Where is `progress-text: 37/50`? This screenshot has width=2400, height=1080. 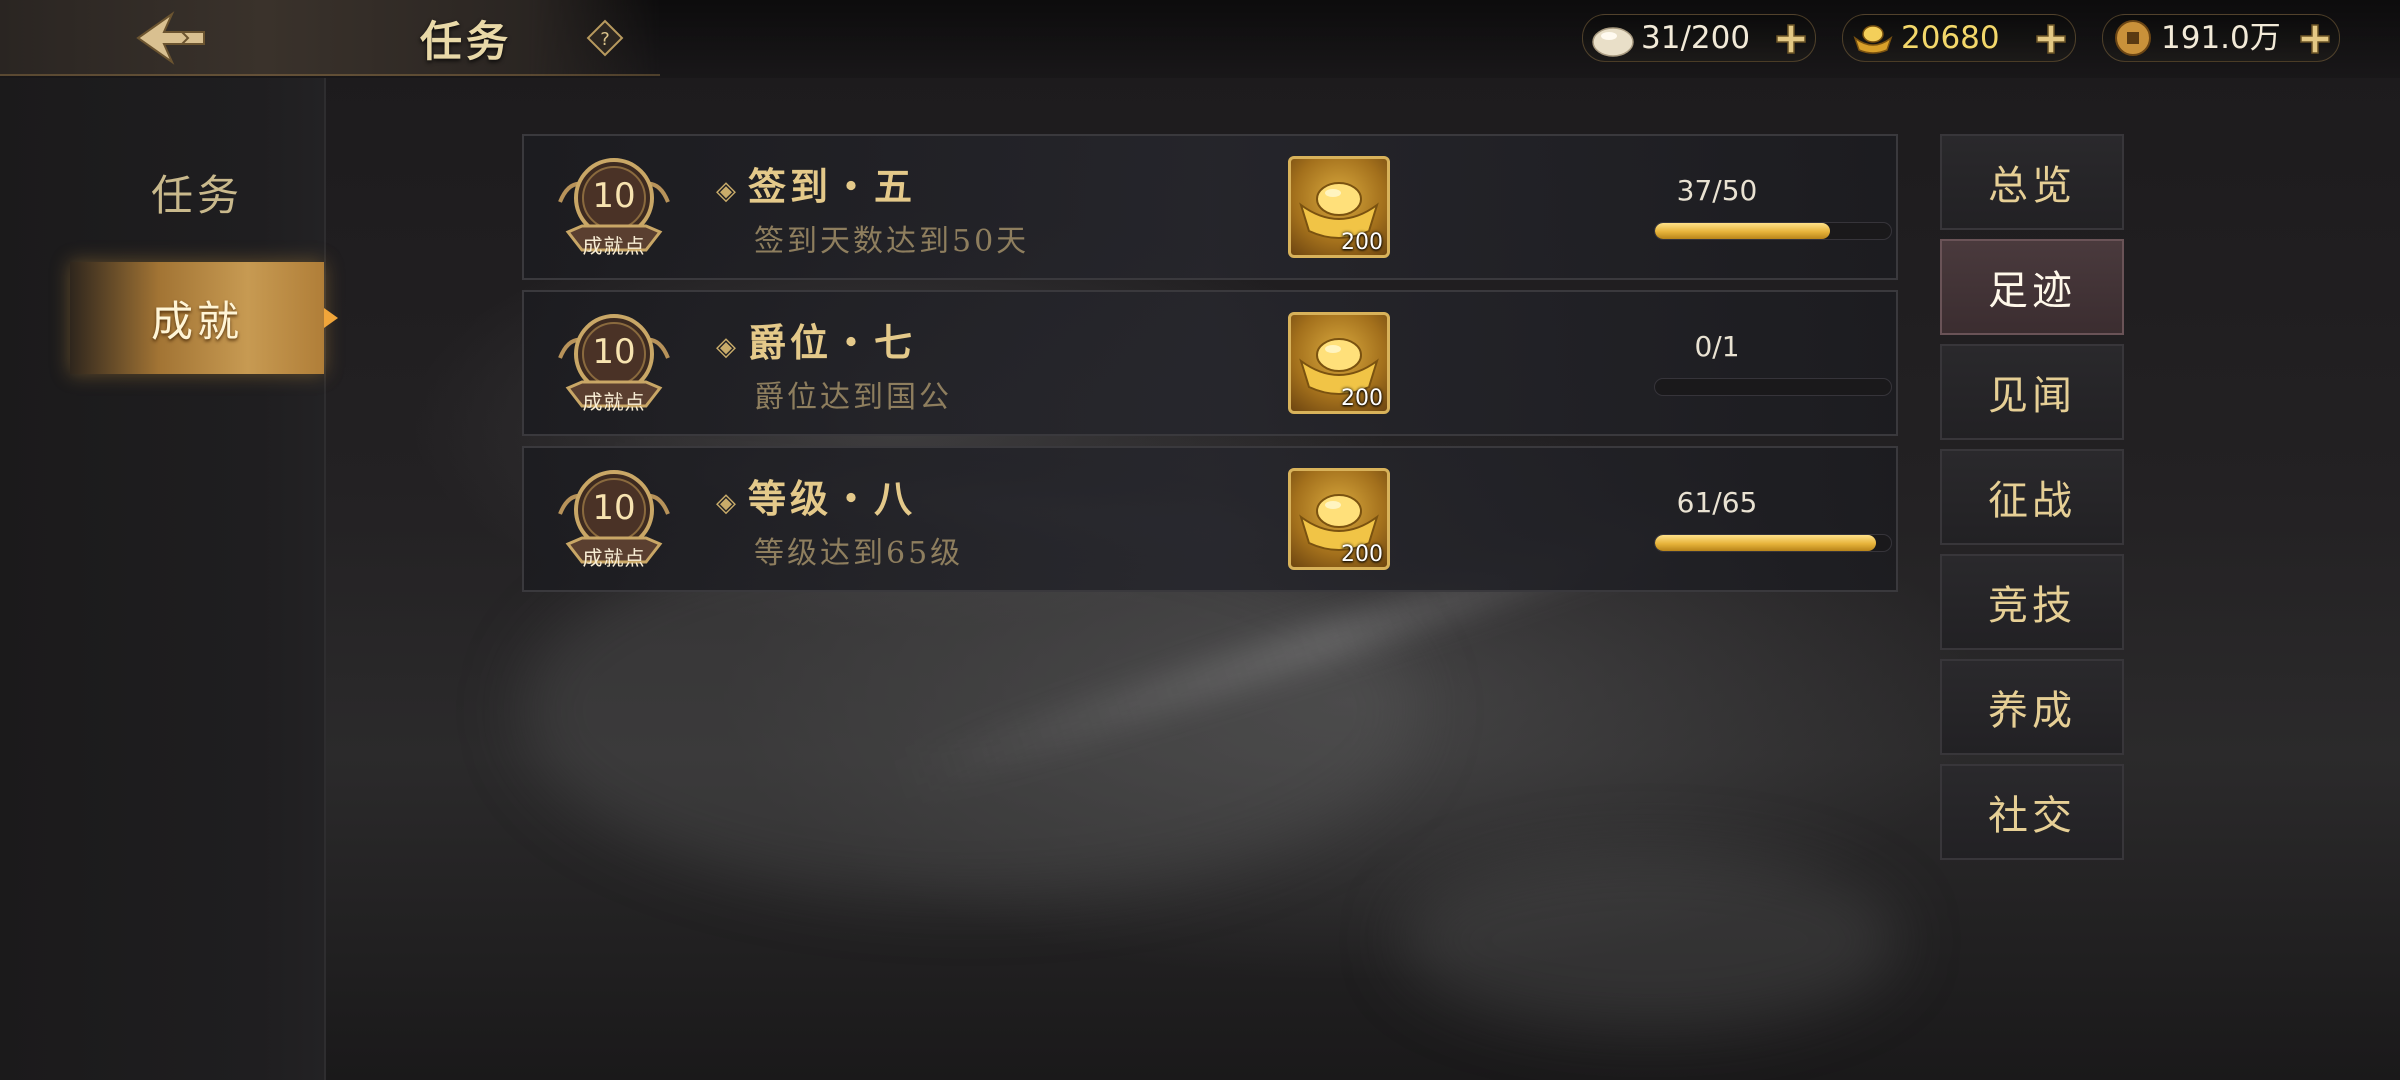
progress-text: 37/50 is located at coordinates (1717, 190).